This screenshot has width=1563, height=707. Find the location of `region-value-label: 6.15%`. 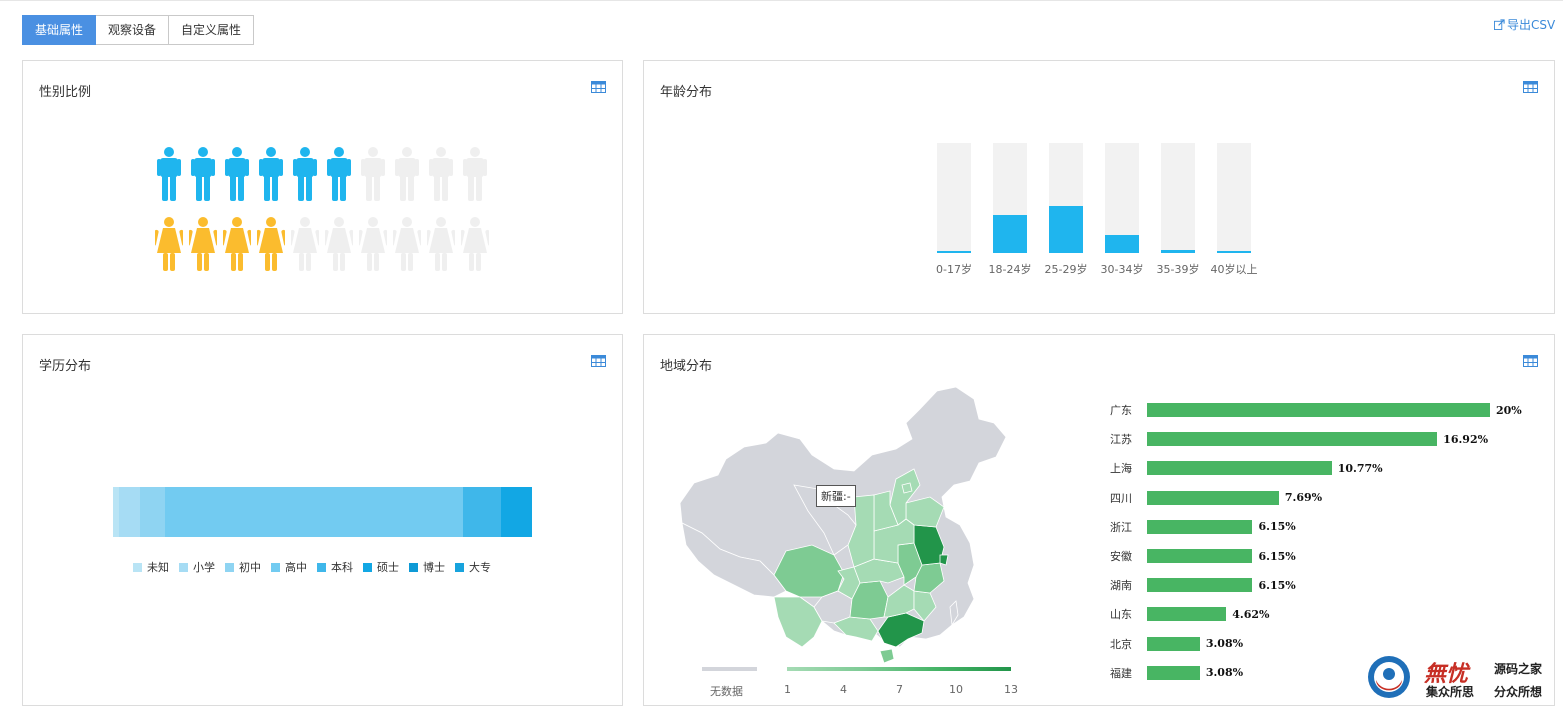

region-value-label: 6.15% is located at coordinates (1277, 585).